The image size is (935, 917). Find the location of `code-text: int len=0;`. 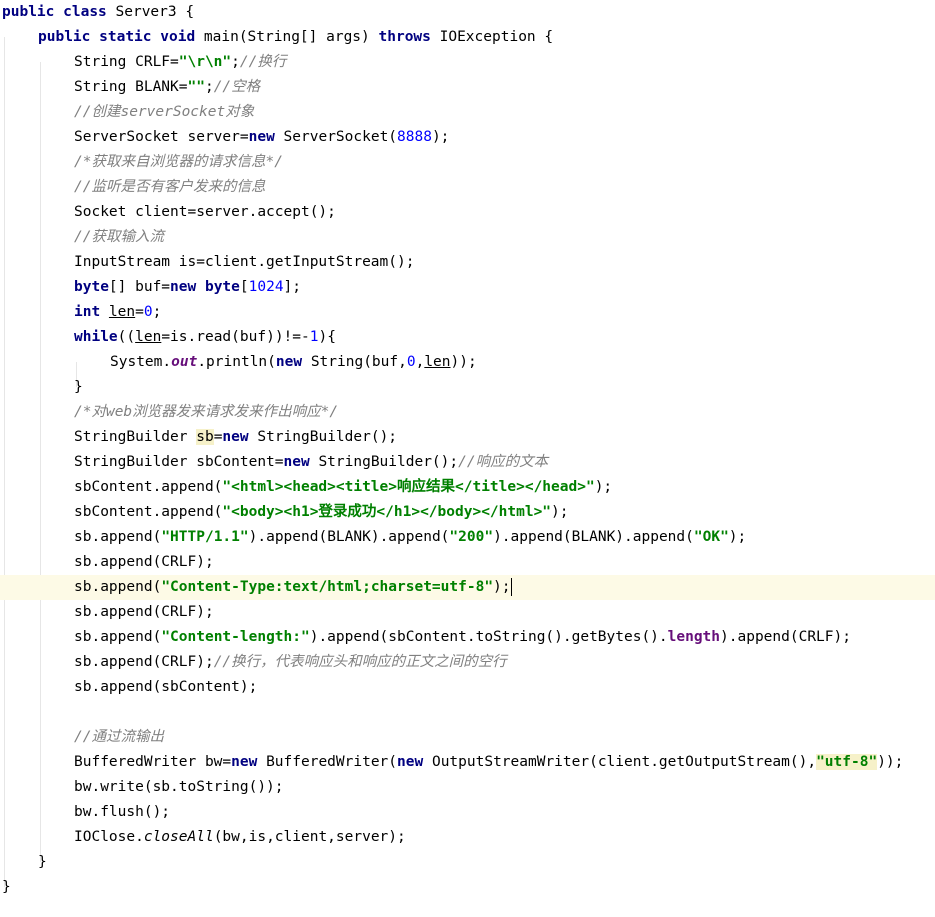

code-text: int len=0; is located at coordinates (117, 312).